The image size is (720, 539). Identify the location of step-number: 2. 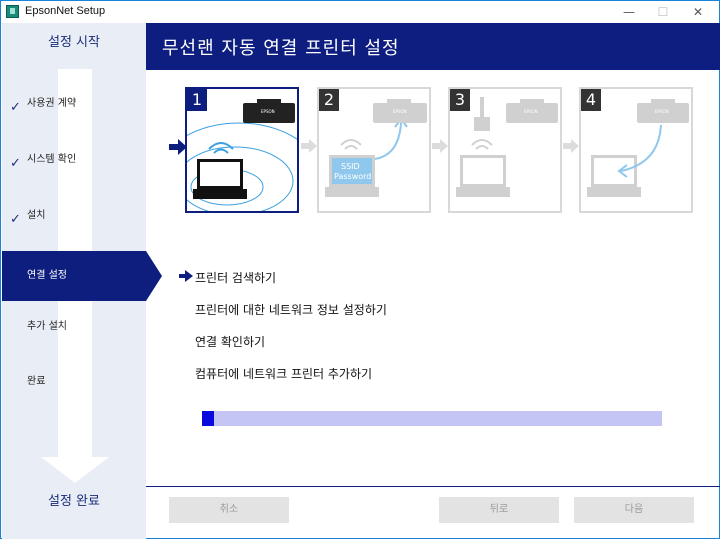
(329, 100).